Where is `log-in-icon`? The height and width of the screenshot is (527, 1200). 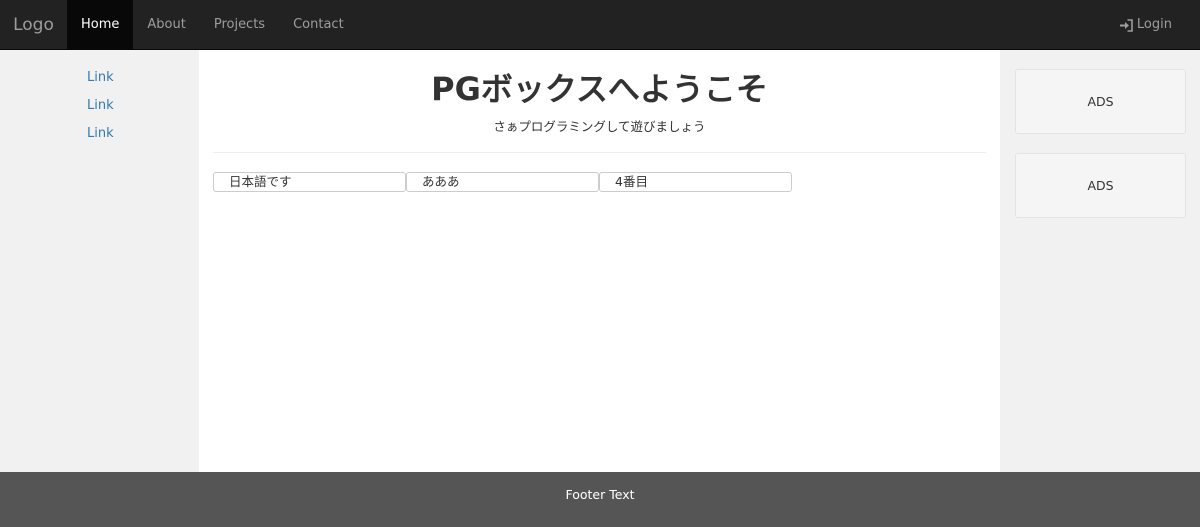 log-in-icon is located at coordinates (1126, 25).